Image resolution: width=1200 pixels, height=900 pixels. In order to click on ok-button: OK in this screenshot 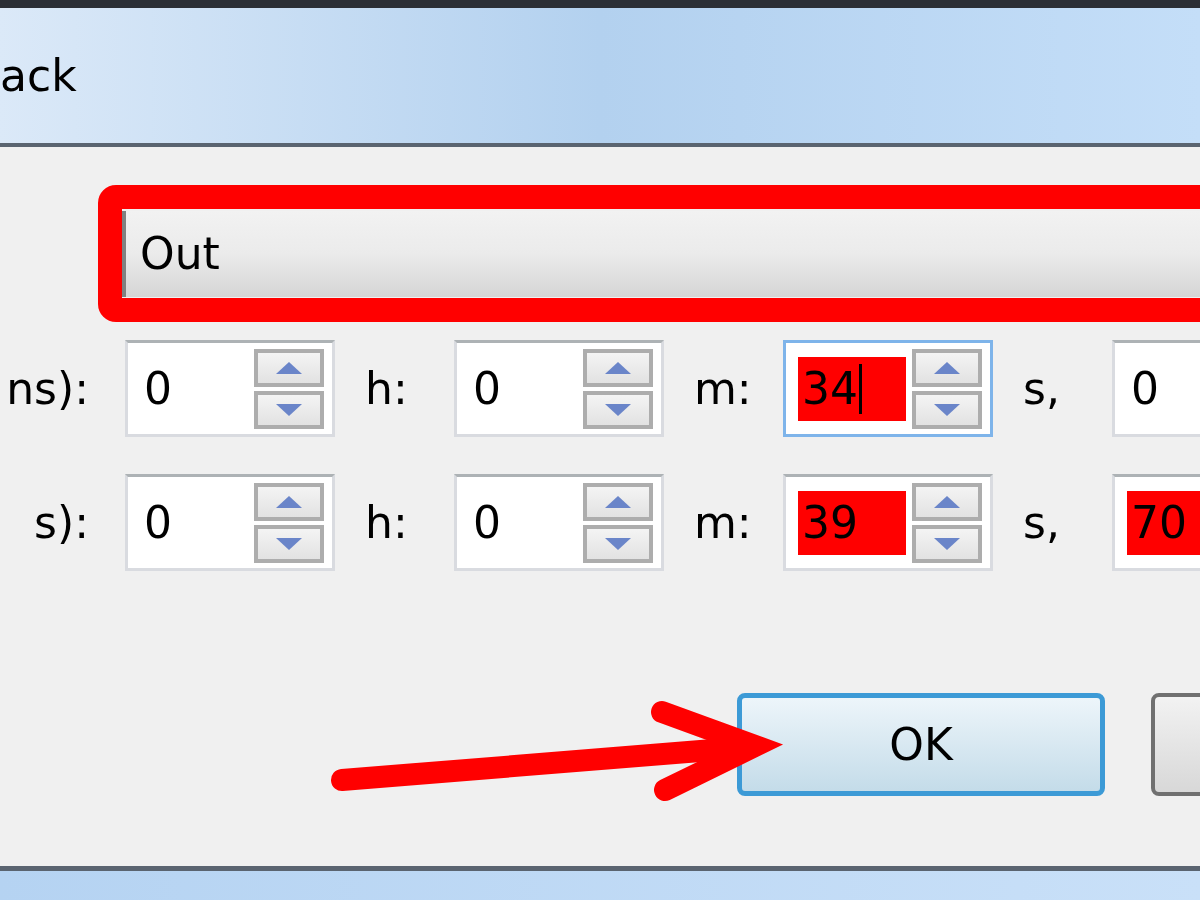, I will do `click(921, 744)`.